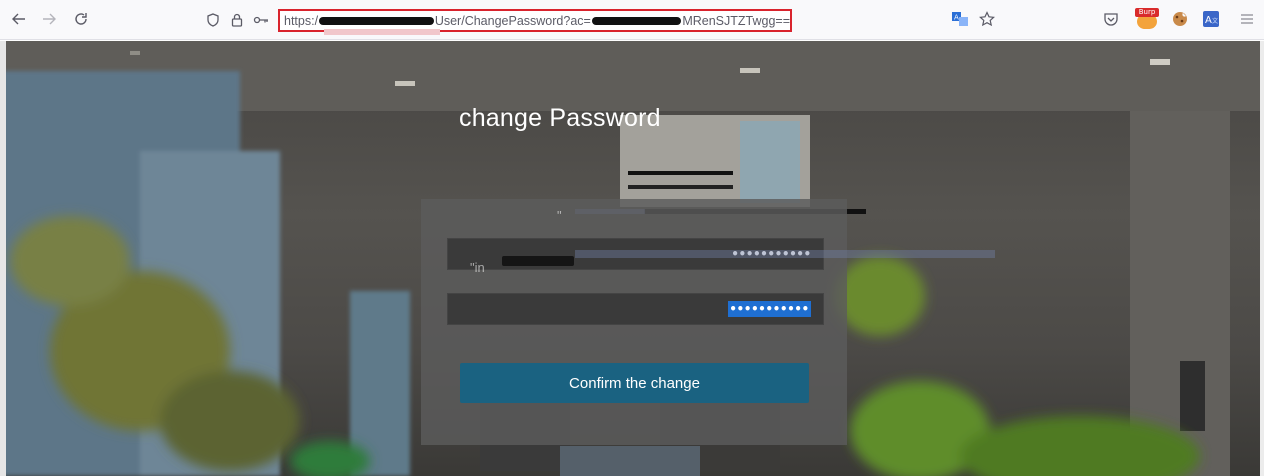 Image resolution: width=1264 pixels, height=476 pixels. Describe the element at coordinates (1215, 21) in the screenshot. I see `svg-text: 文` at that location.